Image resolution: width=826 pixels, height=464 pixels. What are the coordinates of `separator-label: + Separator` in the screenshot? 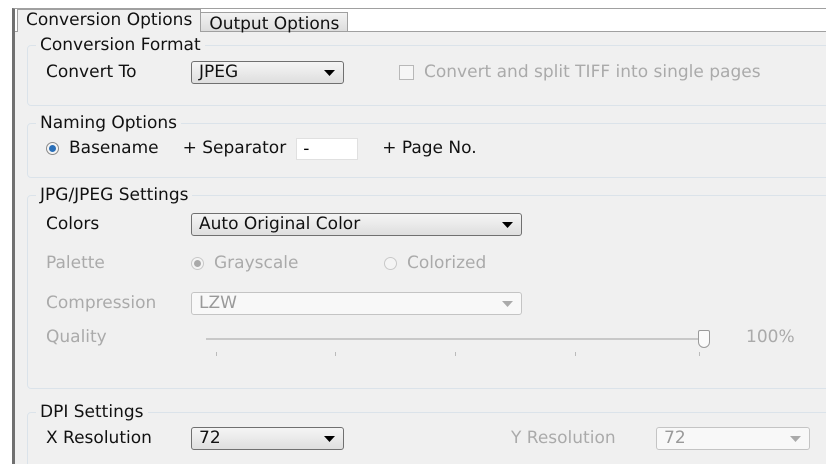 It's located at (234, 148).